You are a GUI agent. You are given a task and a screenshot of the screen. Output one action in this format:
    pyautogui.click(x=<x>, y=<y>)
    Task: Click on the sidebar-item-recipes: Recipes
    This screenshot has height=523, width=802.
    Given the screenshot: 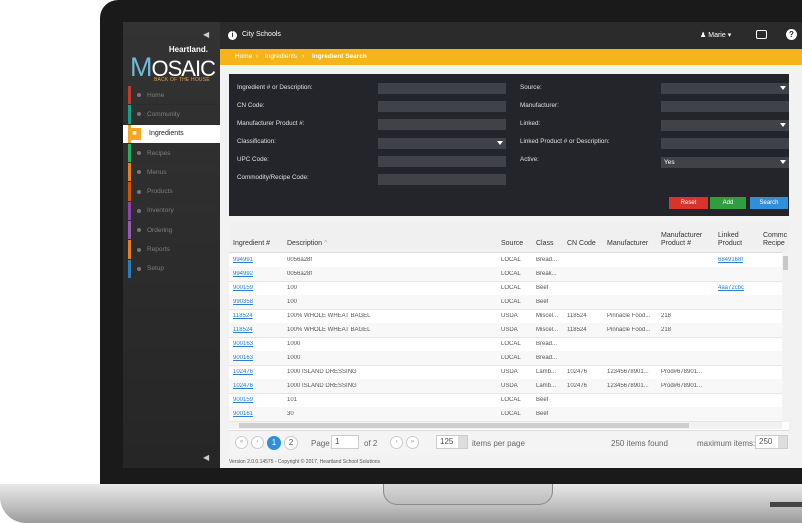 What is the action you would take?
    pyautogui.click(x=171, y=153)
    